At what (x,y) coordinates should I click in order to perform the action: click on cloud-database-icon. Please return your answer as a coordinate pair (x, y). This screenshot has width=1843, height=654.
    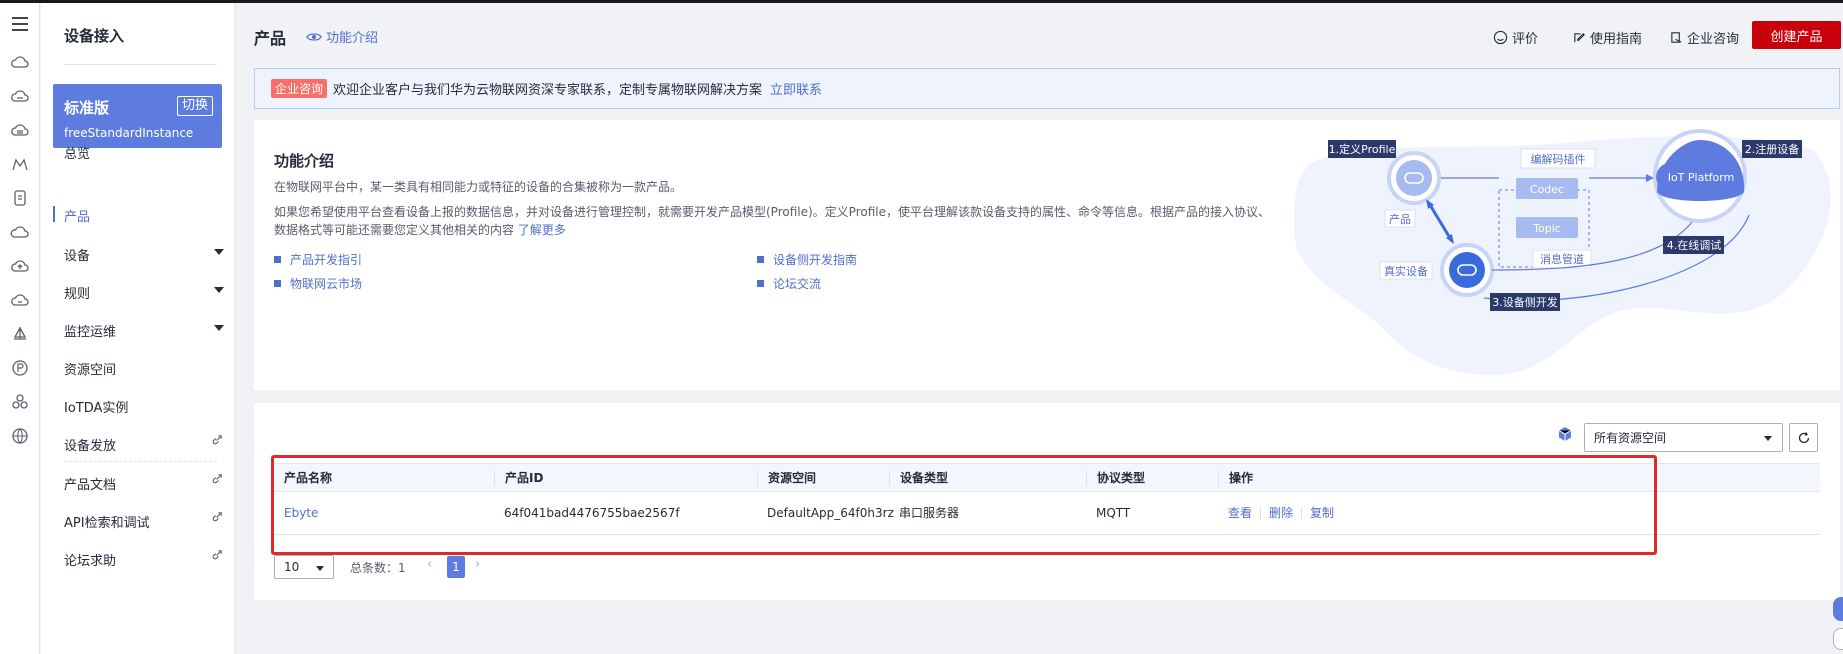
    Looking at the image, I should click on (20, 130).